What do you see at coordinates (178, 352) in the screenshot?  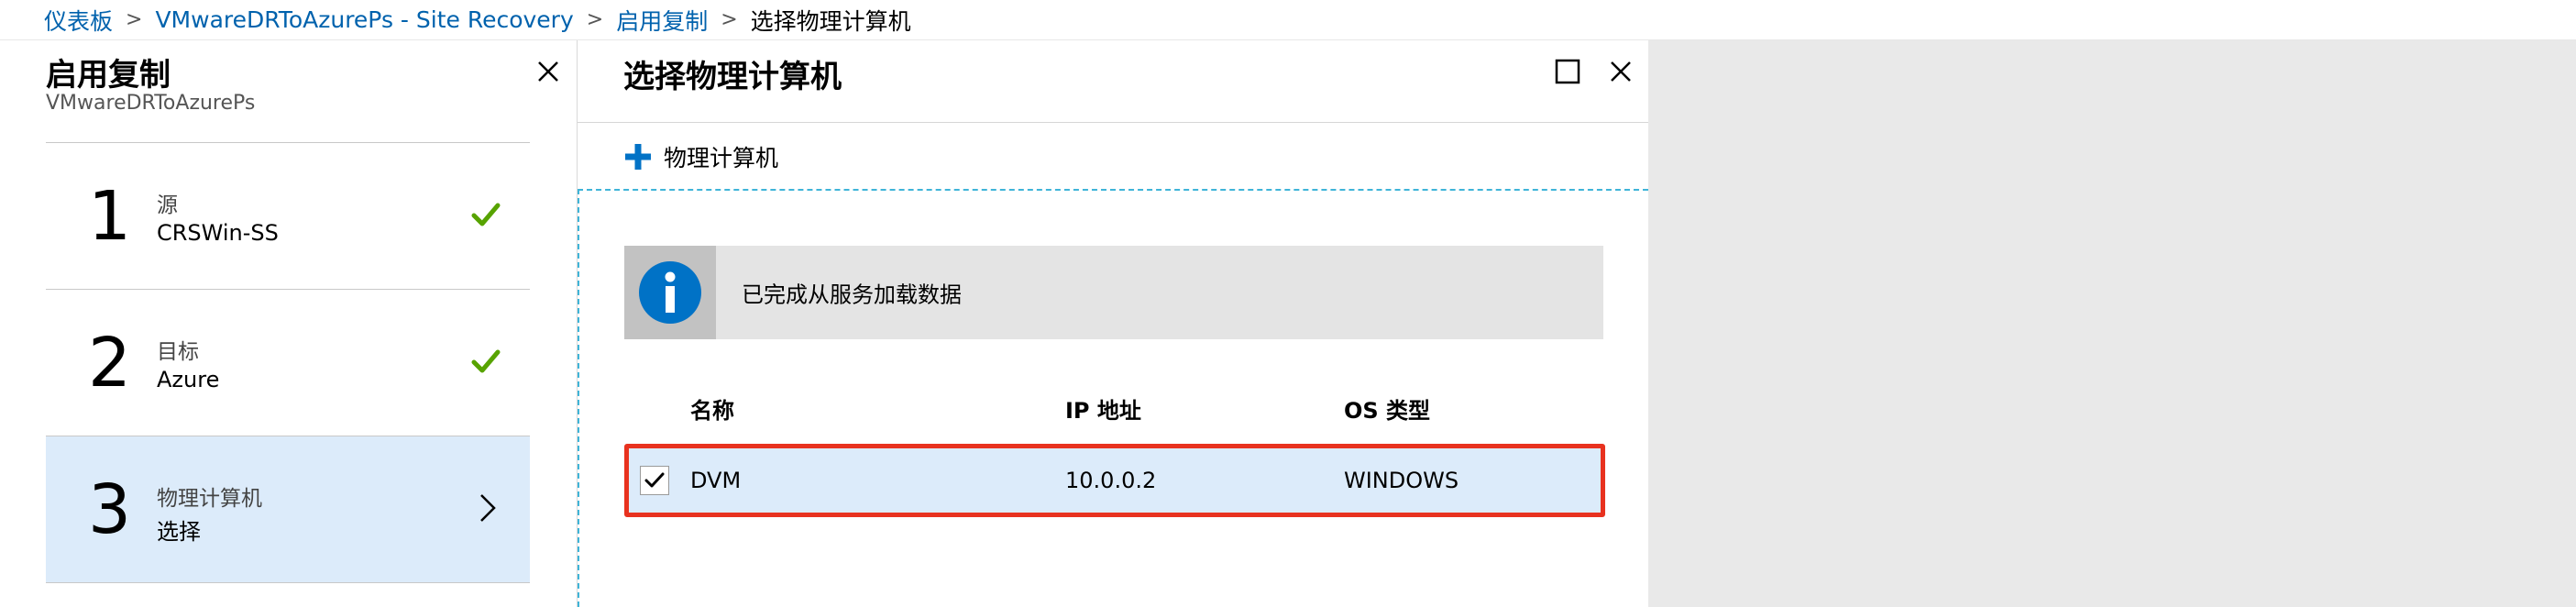 I see `step-label: 目标` at bounding box center [178, 352].